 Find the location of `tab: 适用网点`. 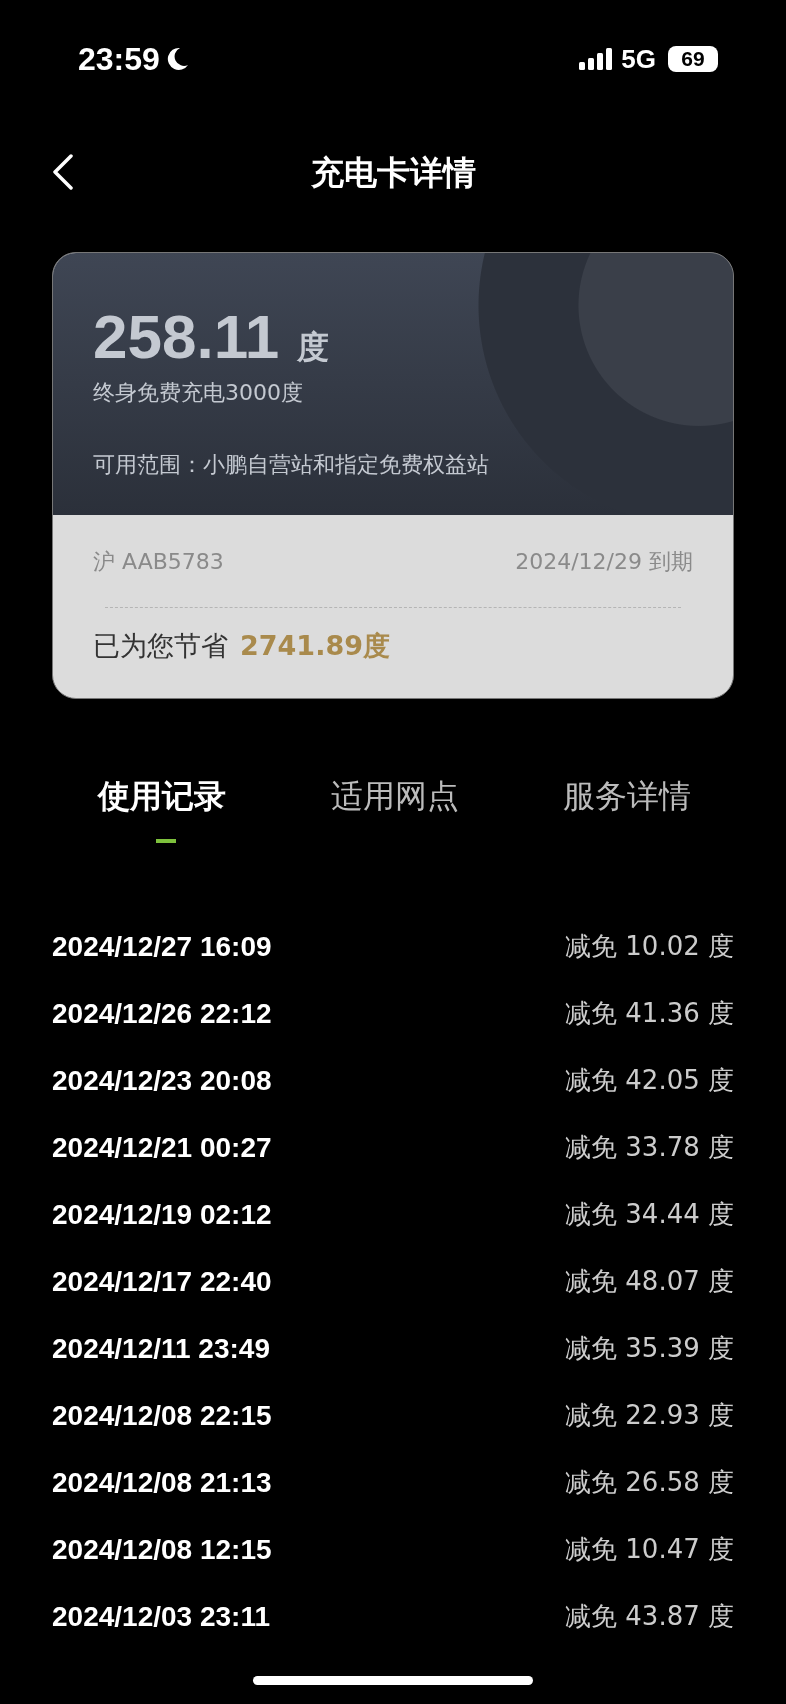

tab: 适用网点 is located at coordinates (394, 809).